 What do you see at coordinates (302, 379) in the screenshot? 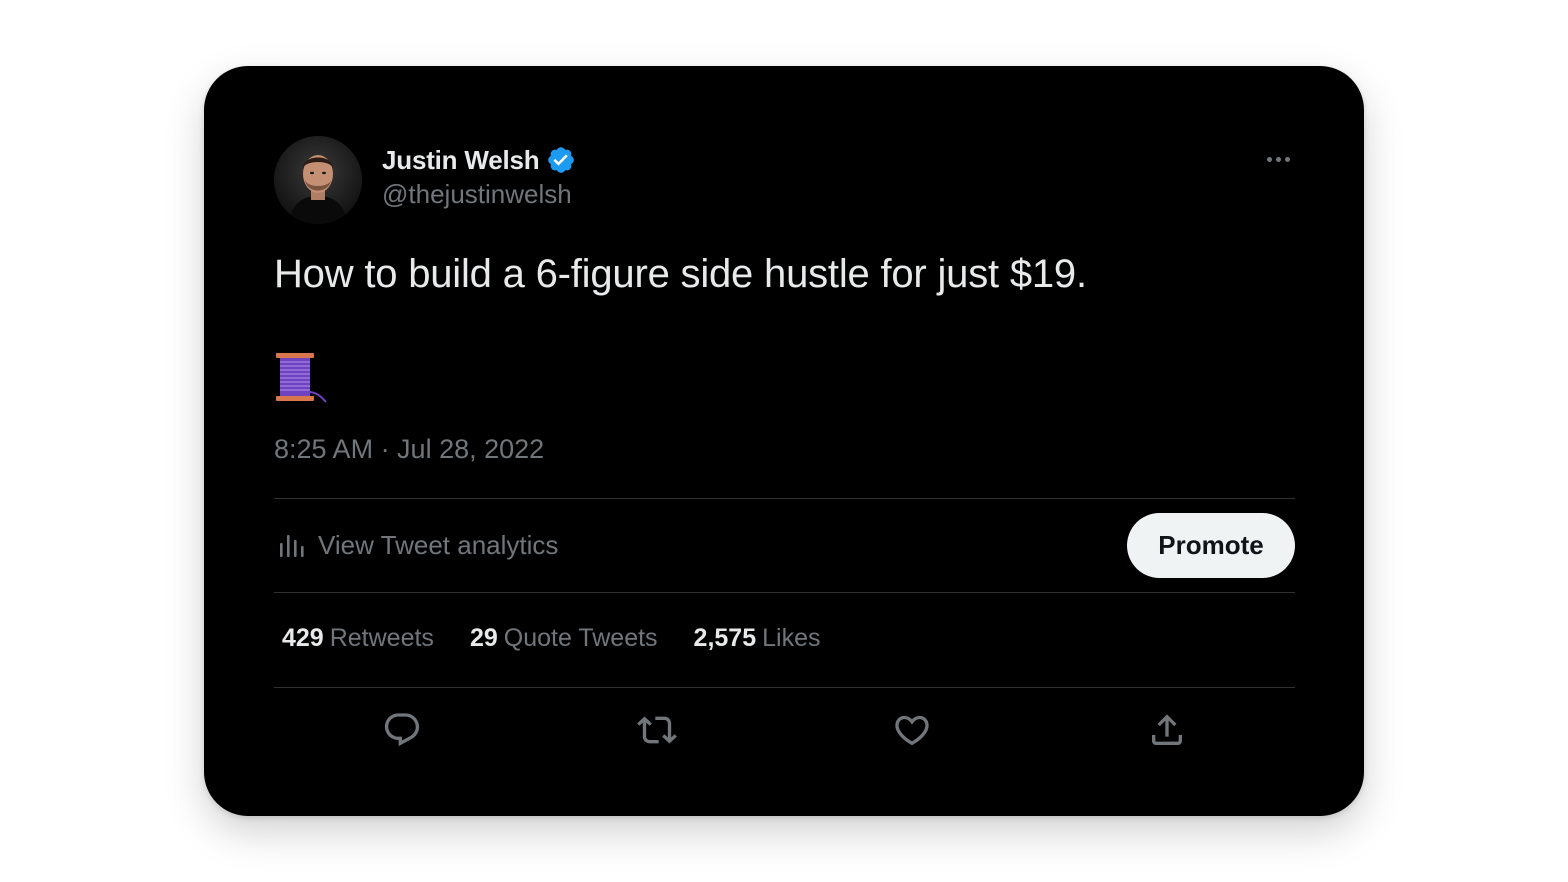
I see `thread-emoji` at bounding box center [302, 379].